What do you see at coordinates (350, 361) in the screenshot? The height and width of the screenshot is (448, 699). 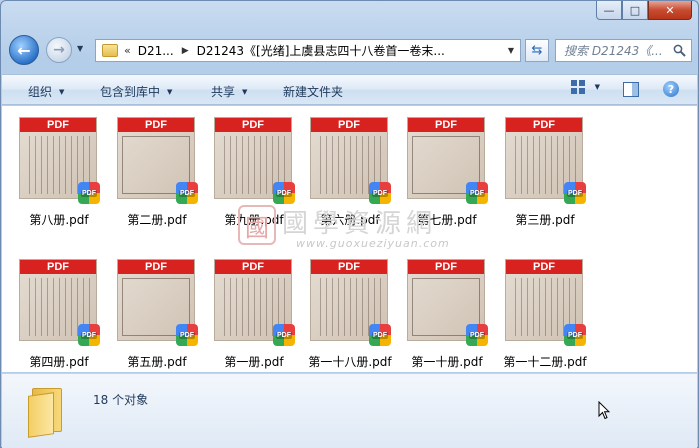 I see `file-name: 第一十八册.pdf` at bounding box center [350, 361].